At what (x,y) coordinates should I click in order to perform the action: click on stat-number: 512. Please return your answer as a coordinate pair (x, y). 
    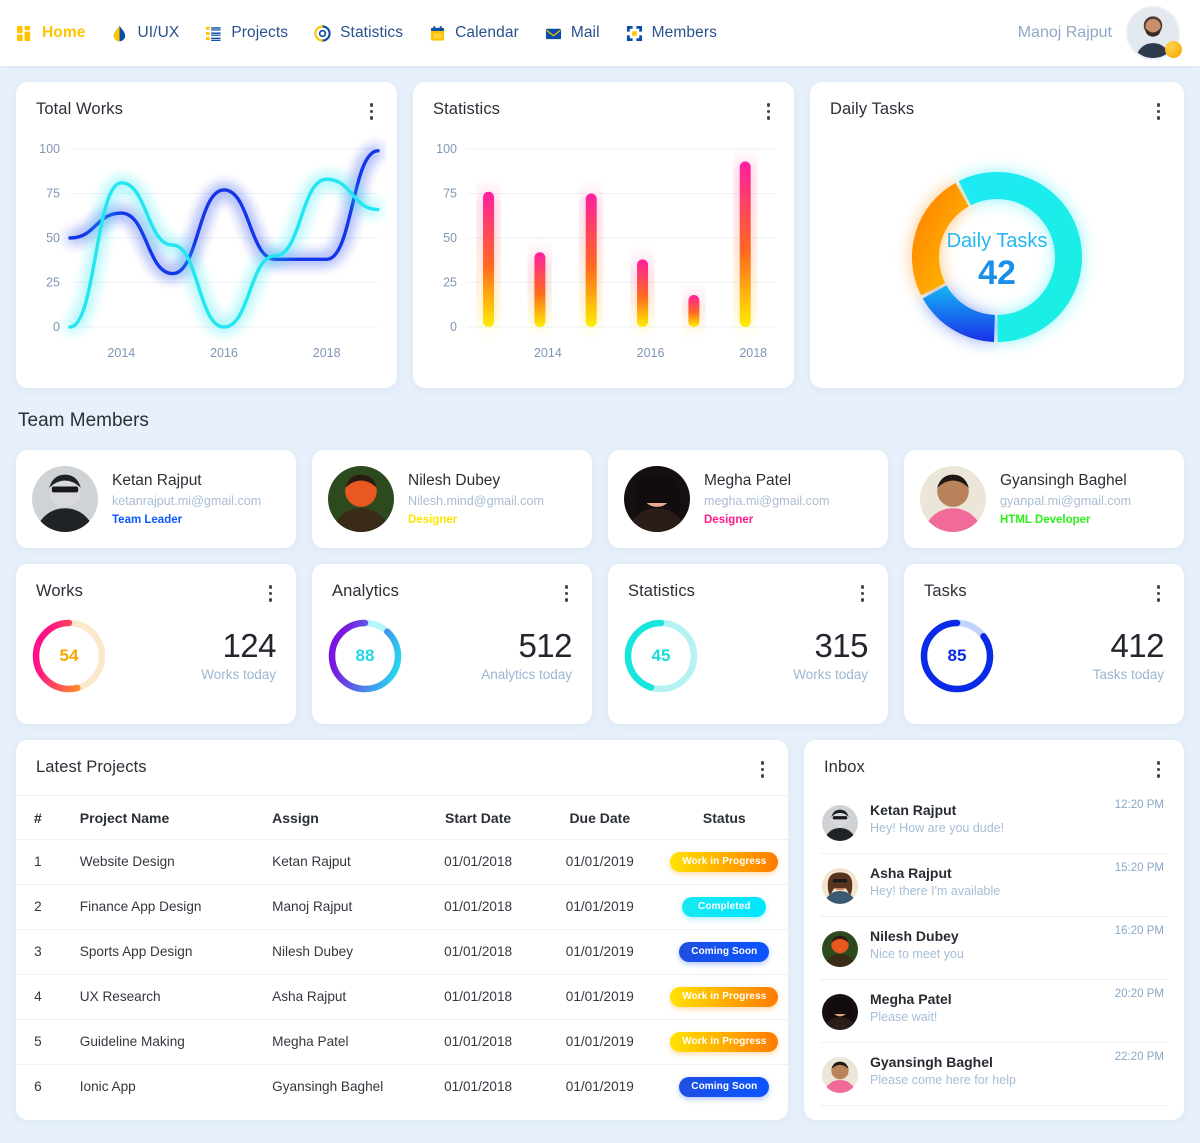
    Looking at the image, I should click on (545, 645).